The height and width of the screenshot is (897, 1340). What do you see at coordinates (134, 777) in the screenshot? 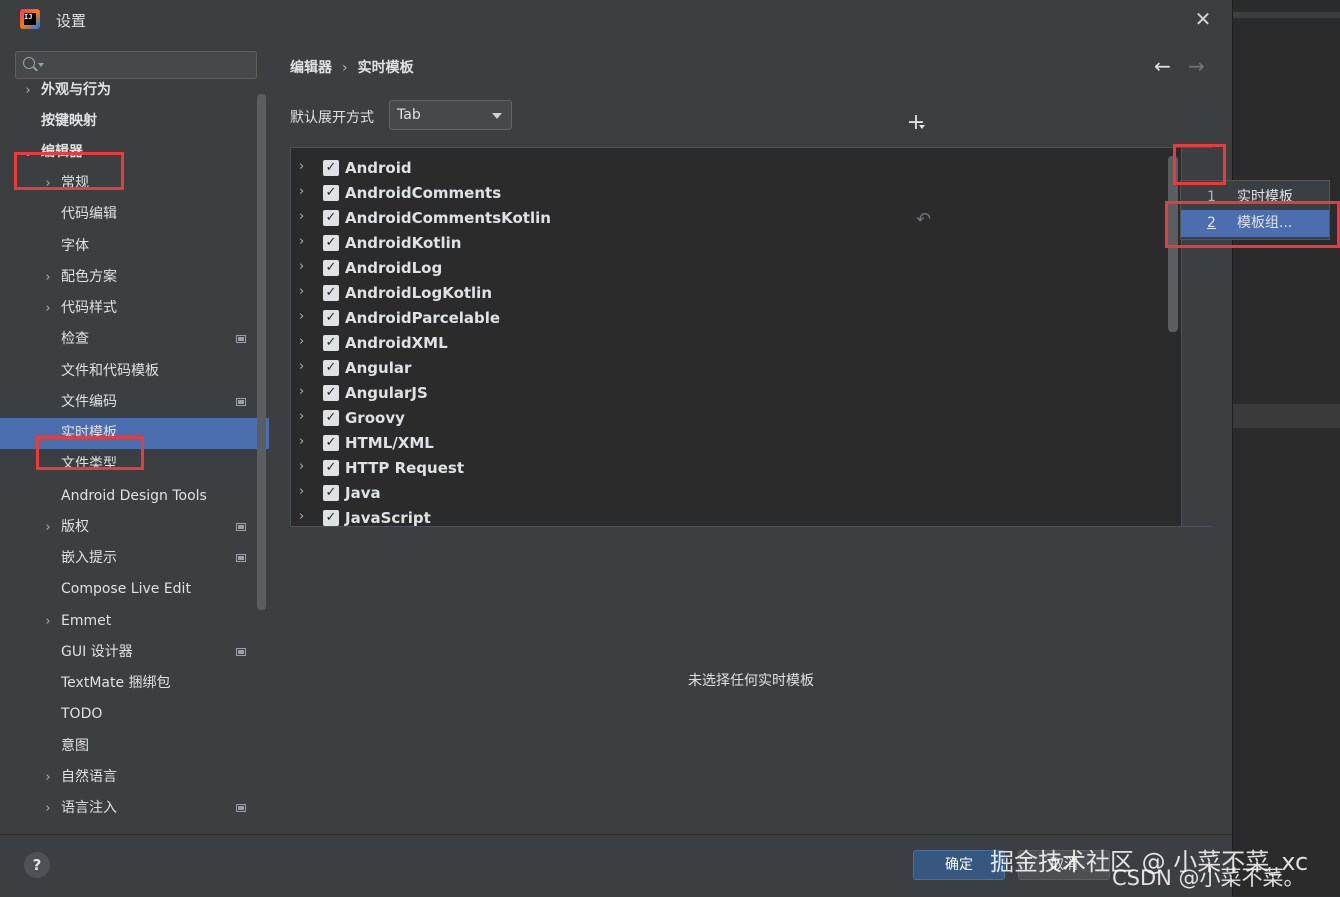
I see `sidebar-item: › 自然语言` at bounding box center [134, 777].